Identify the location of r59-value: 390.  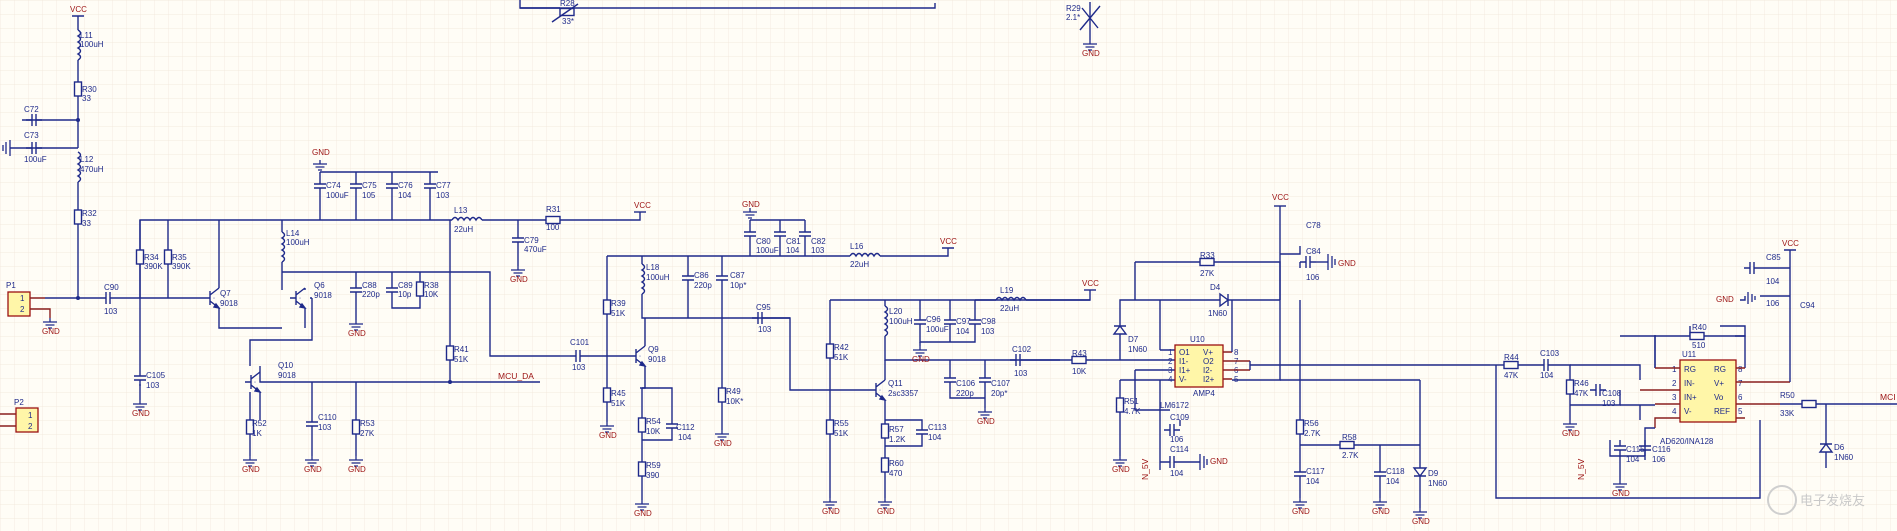
(653, 475).